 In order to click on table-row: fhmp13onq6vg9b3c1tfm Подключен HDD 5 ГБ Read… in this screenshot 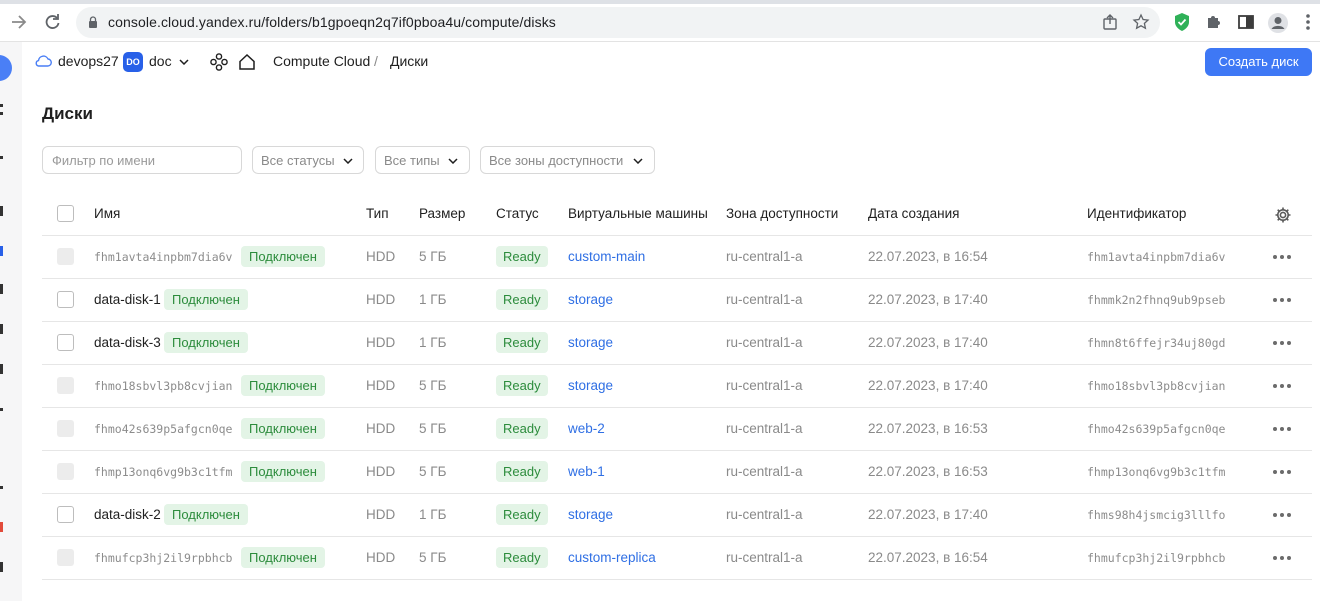, I will do `click(677, 472)`.